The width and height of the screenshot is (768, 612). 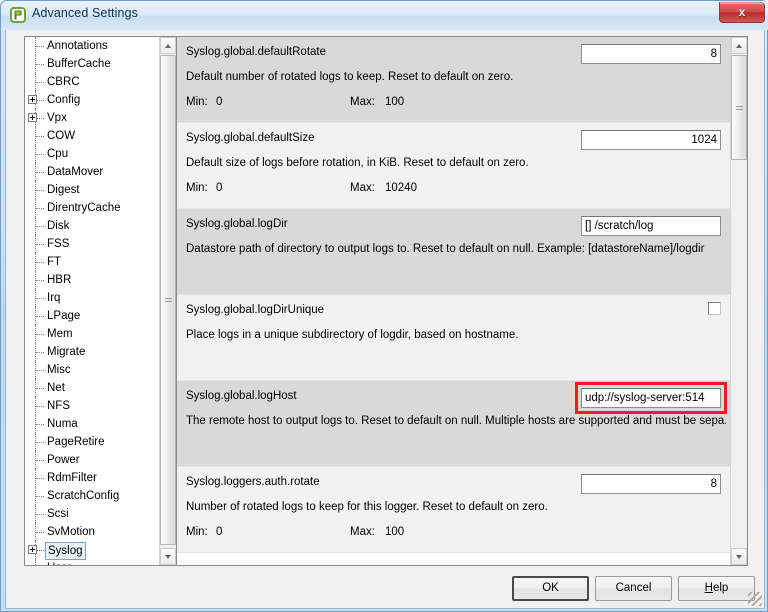 What do you see at coordinates (92, 64) in the screenshot?
I see `tree-item-buffercache: BufferCache` at bounding box center [92, 64].